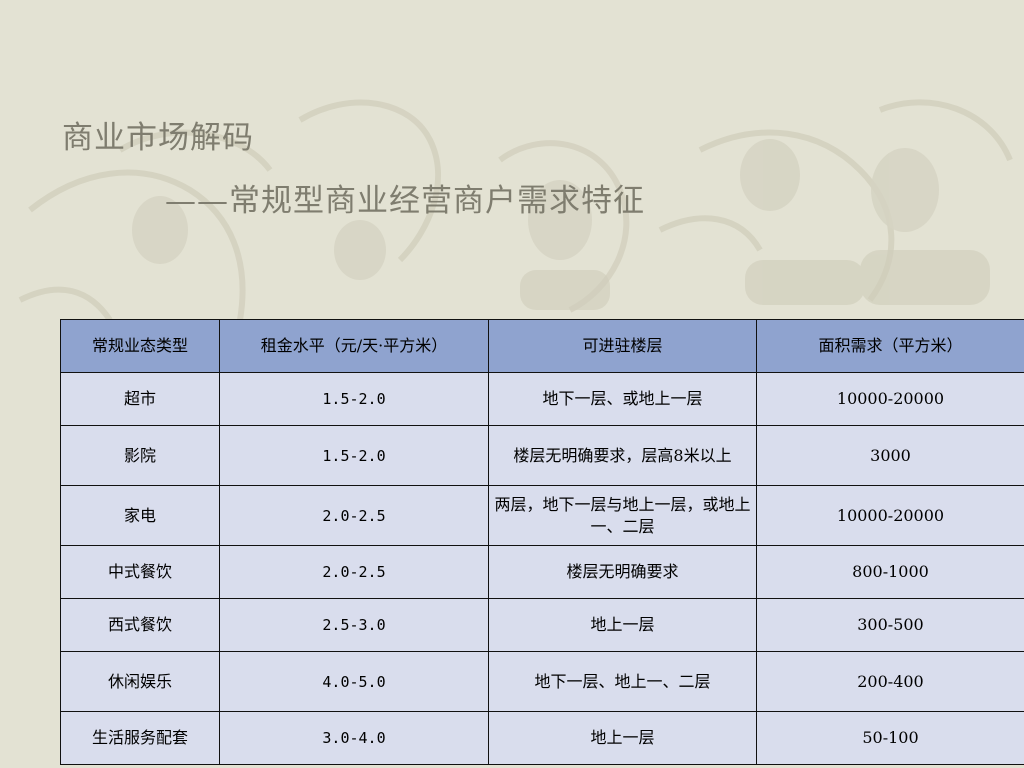  I want to click on table-row: 超市 1.5-2.0 地下一层、或地上一层 10000-20000, so click(542, 399).